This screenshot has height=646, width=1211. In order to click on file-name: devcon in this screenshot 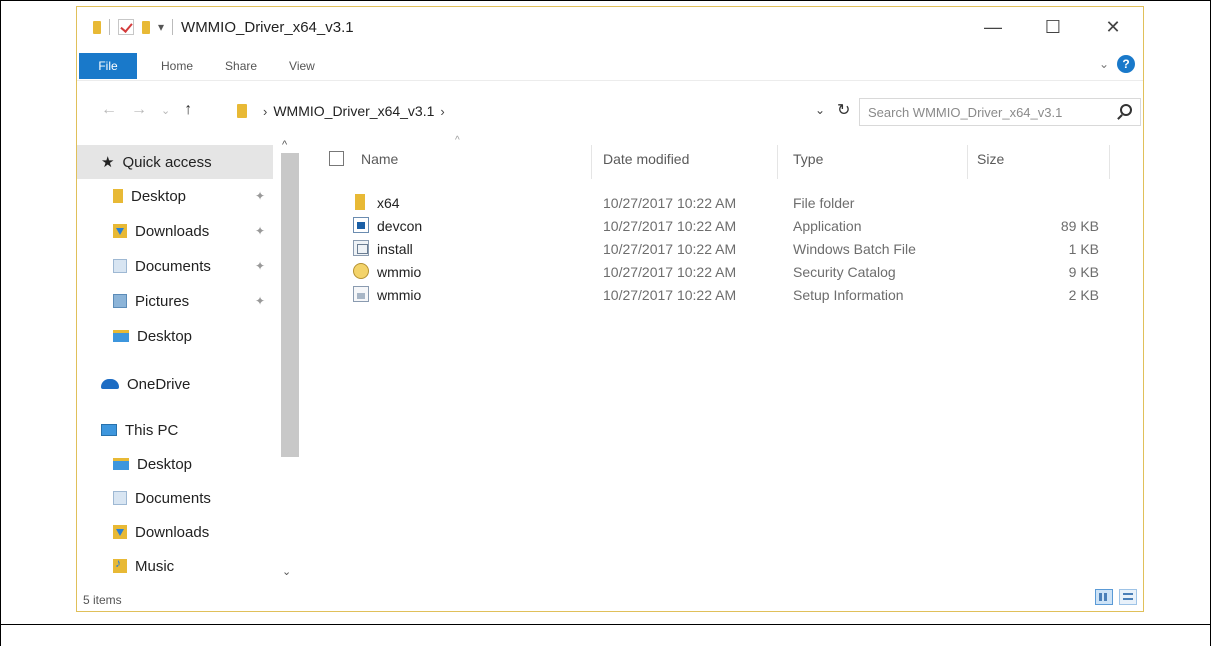, I will do `click(400, 226)`.